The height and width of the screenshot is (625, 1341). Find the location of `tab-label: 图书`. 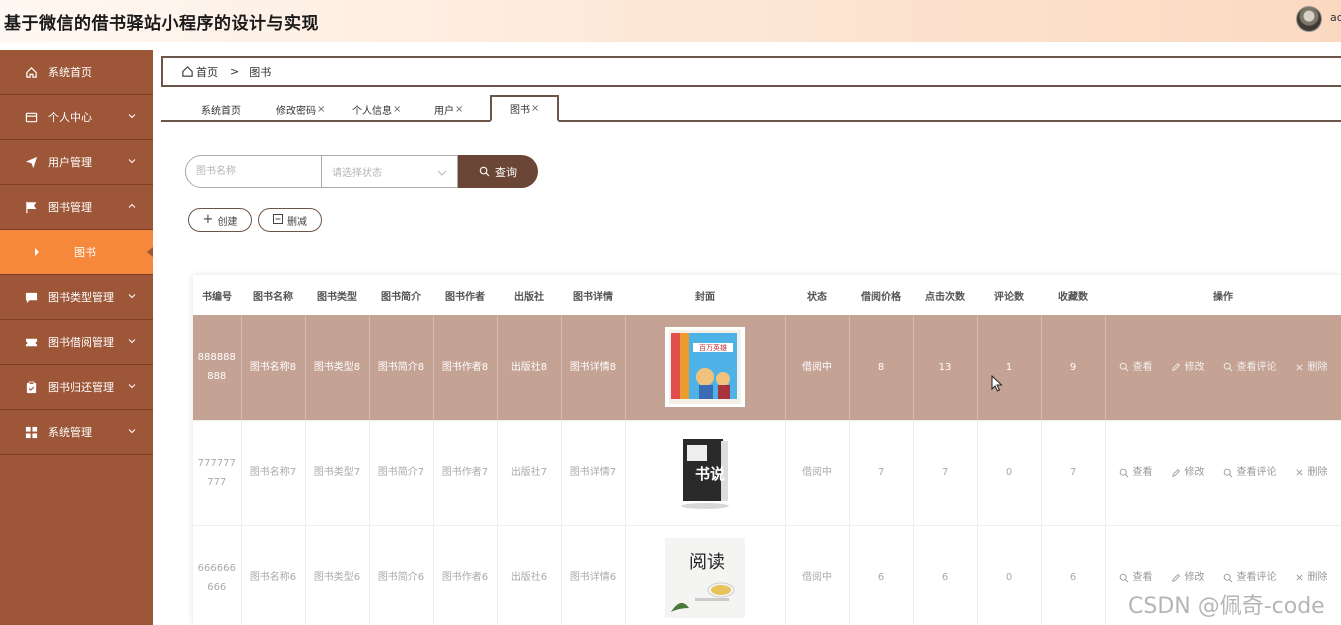

tab-label: 图书 is located at coordinates (520, 110).